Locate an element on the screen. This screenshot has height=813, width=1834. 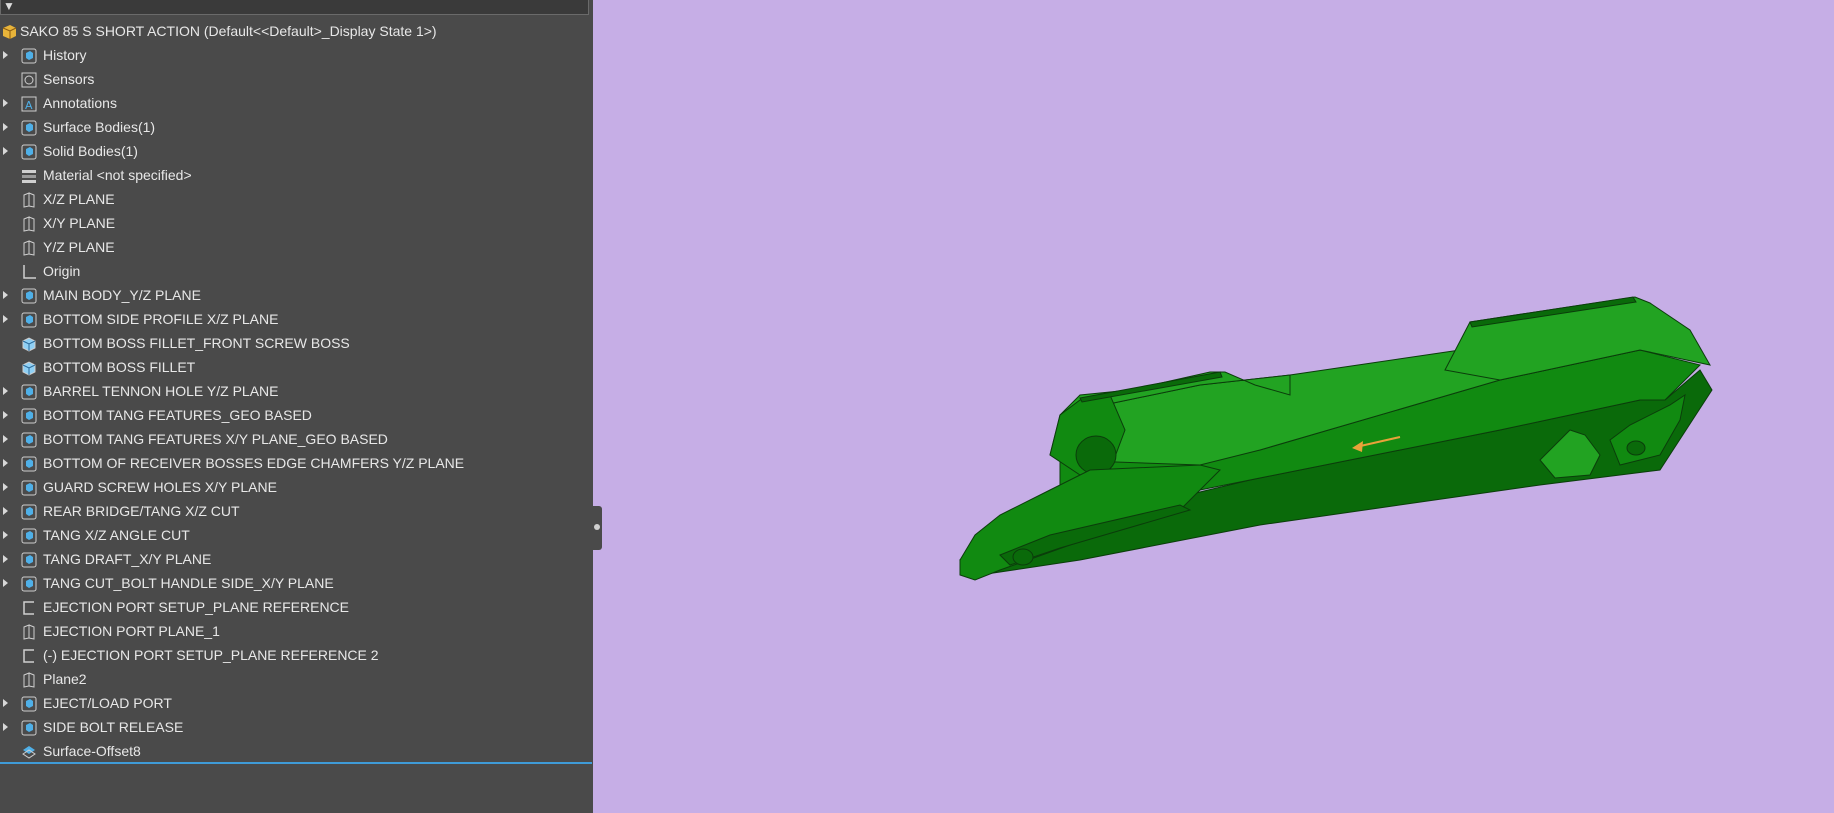
tree-item: BARREL TENNON HOLE Y/Z PLANE is located at coordinates (295, 391).